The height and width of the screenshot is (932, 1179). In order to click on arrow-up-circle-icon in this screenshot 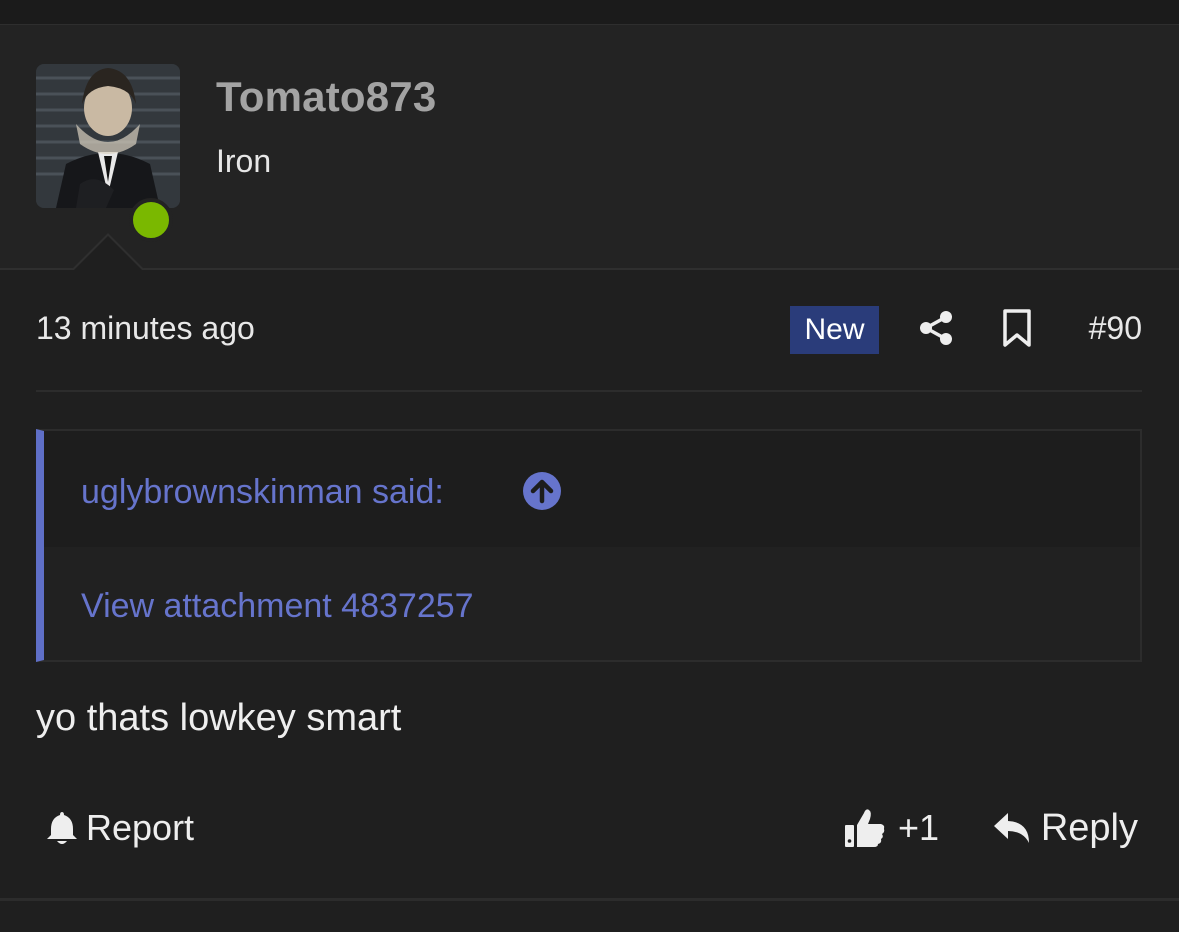, I will do `click(542, 491)`.